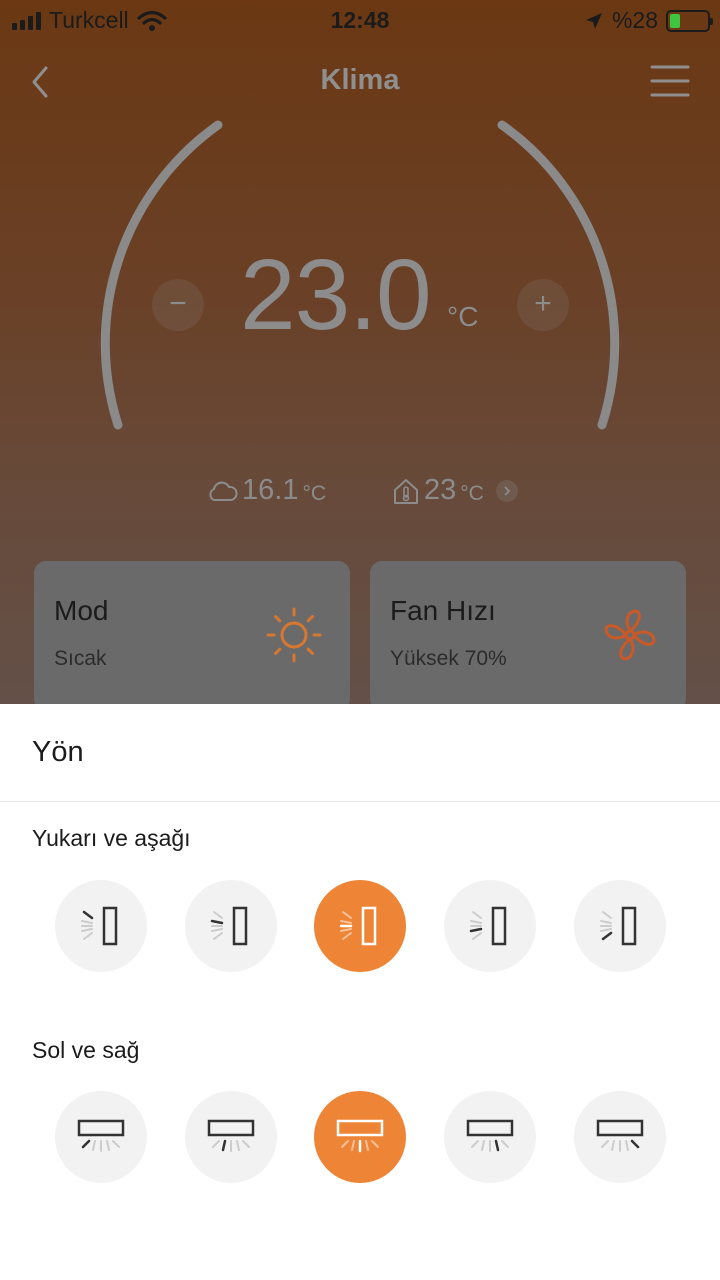  I want to click on status-right: %28, so click(648, 20).